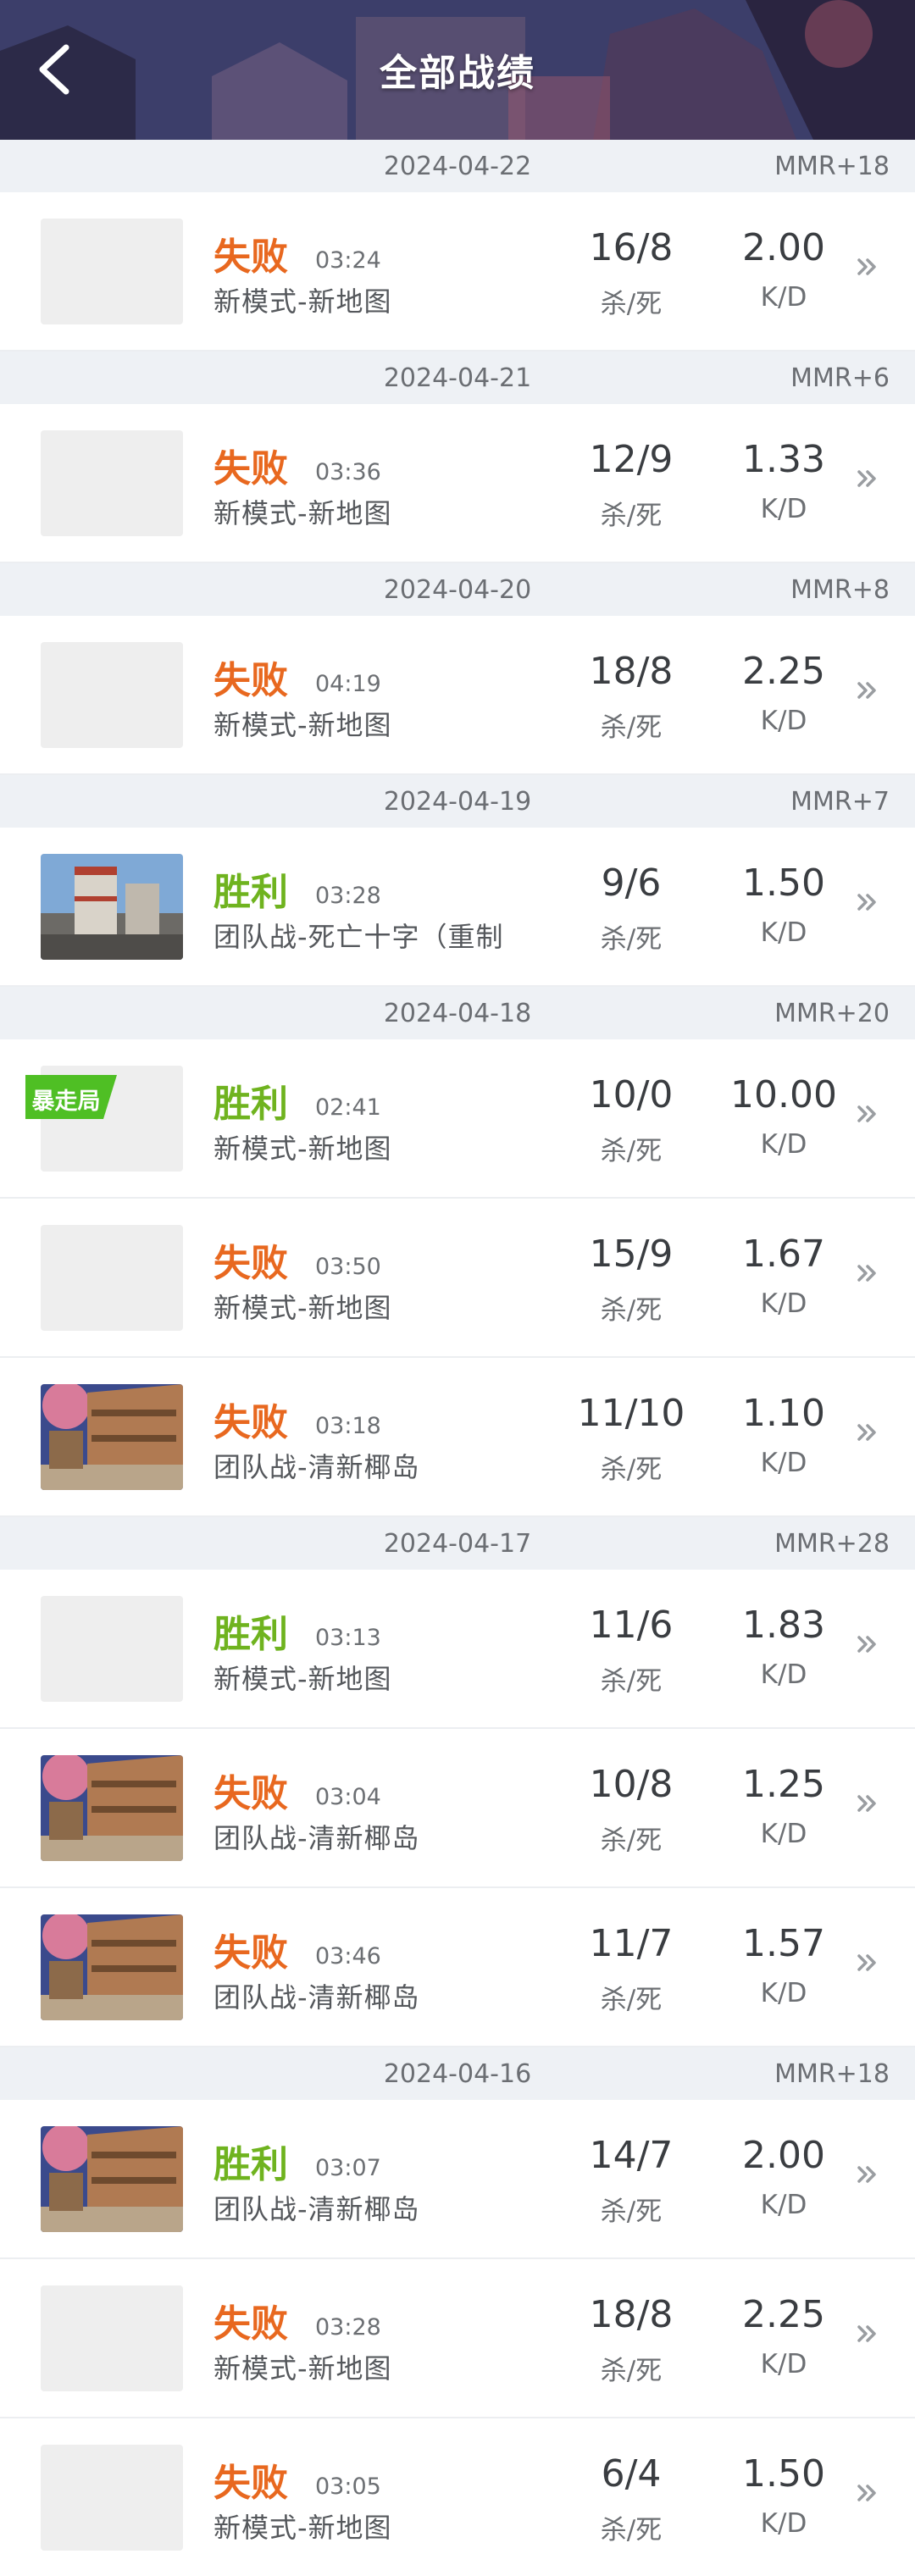  I want to click on map-name: 团队战-死亡十字（重制, so click(359, 937).